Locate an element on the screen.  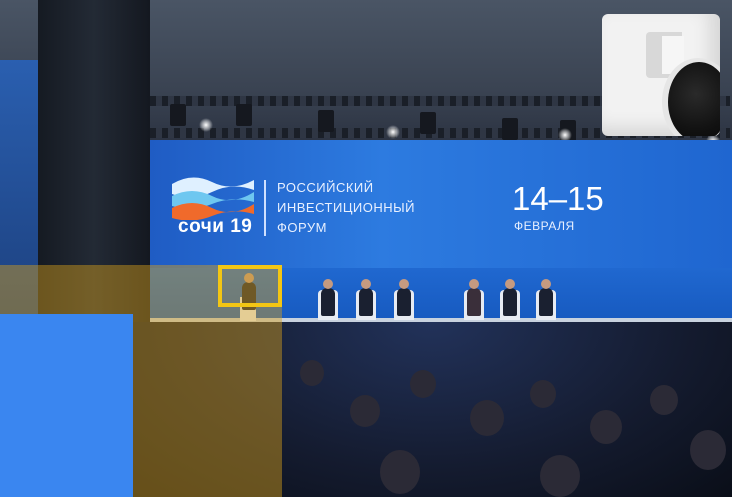
forum-title-line-3: ФОРУМ is located at coordinates (302, 227).